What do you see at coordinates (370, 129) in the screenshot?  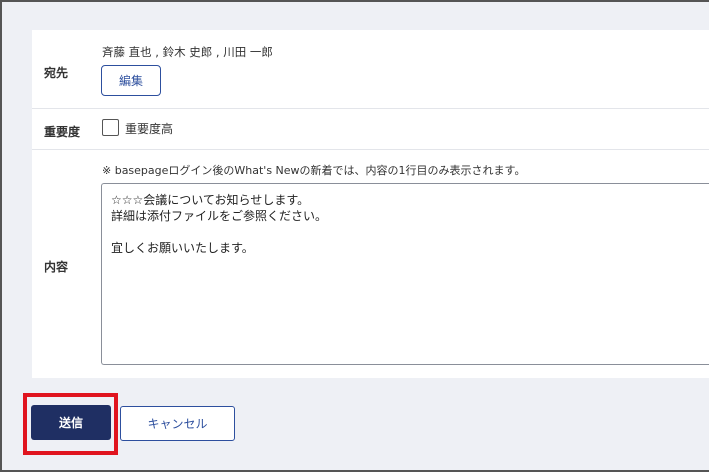 I see `importance-row: 重要度 重要度高` at bounding box center [370, 129].